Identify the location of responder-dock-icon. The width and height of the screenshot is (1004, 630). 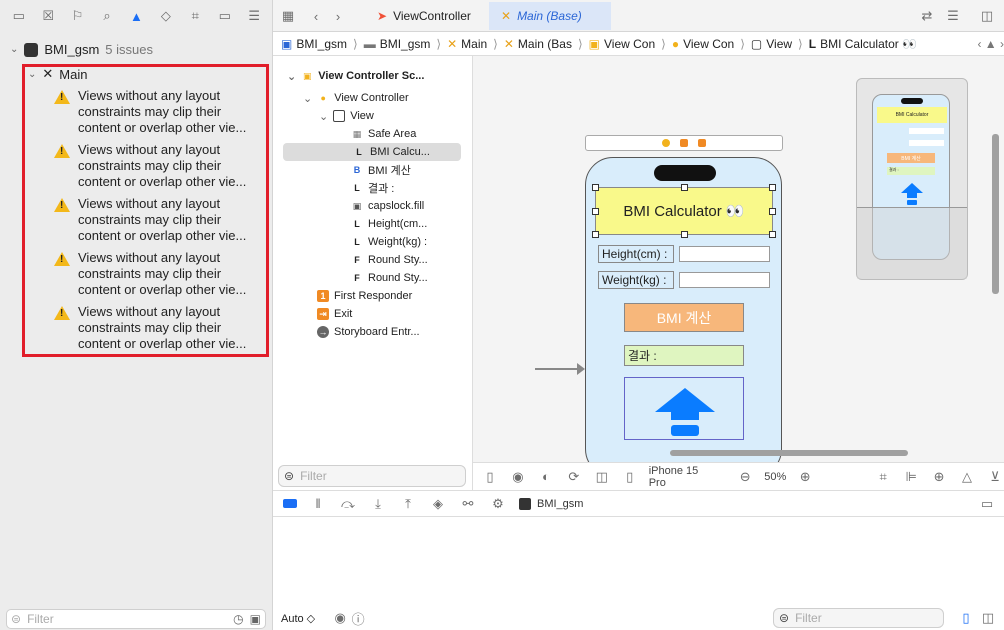
(684, 143).